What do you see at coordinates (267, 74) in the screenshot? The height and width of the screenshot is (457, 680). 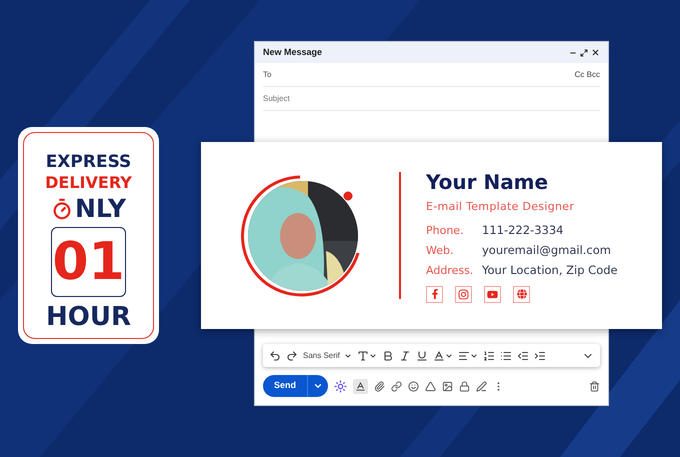 I see `to-label: To` at bounding box center [267, 74].